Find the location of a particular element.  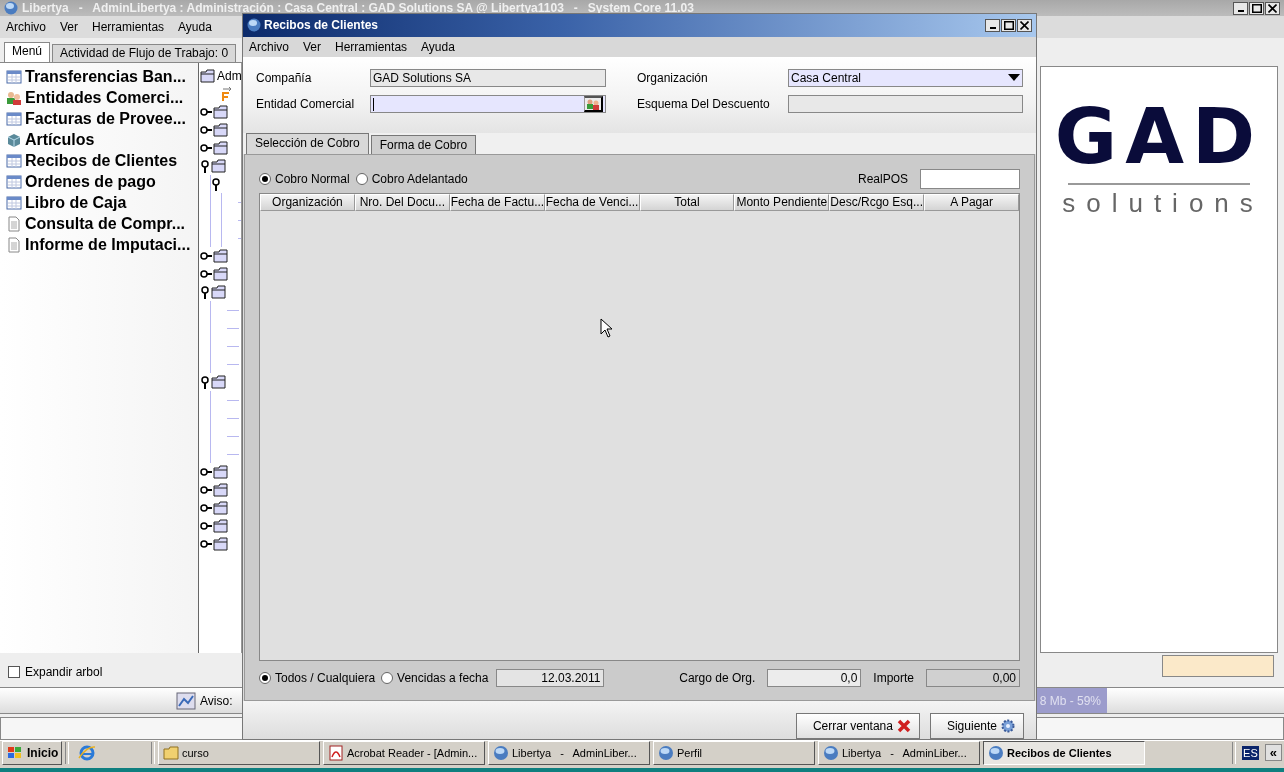

column-header: Organización is located at coordinates (307, 203).